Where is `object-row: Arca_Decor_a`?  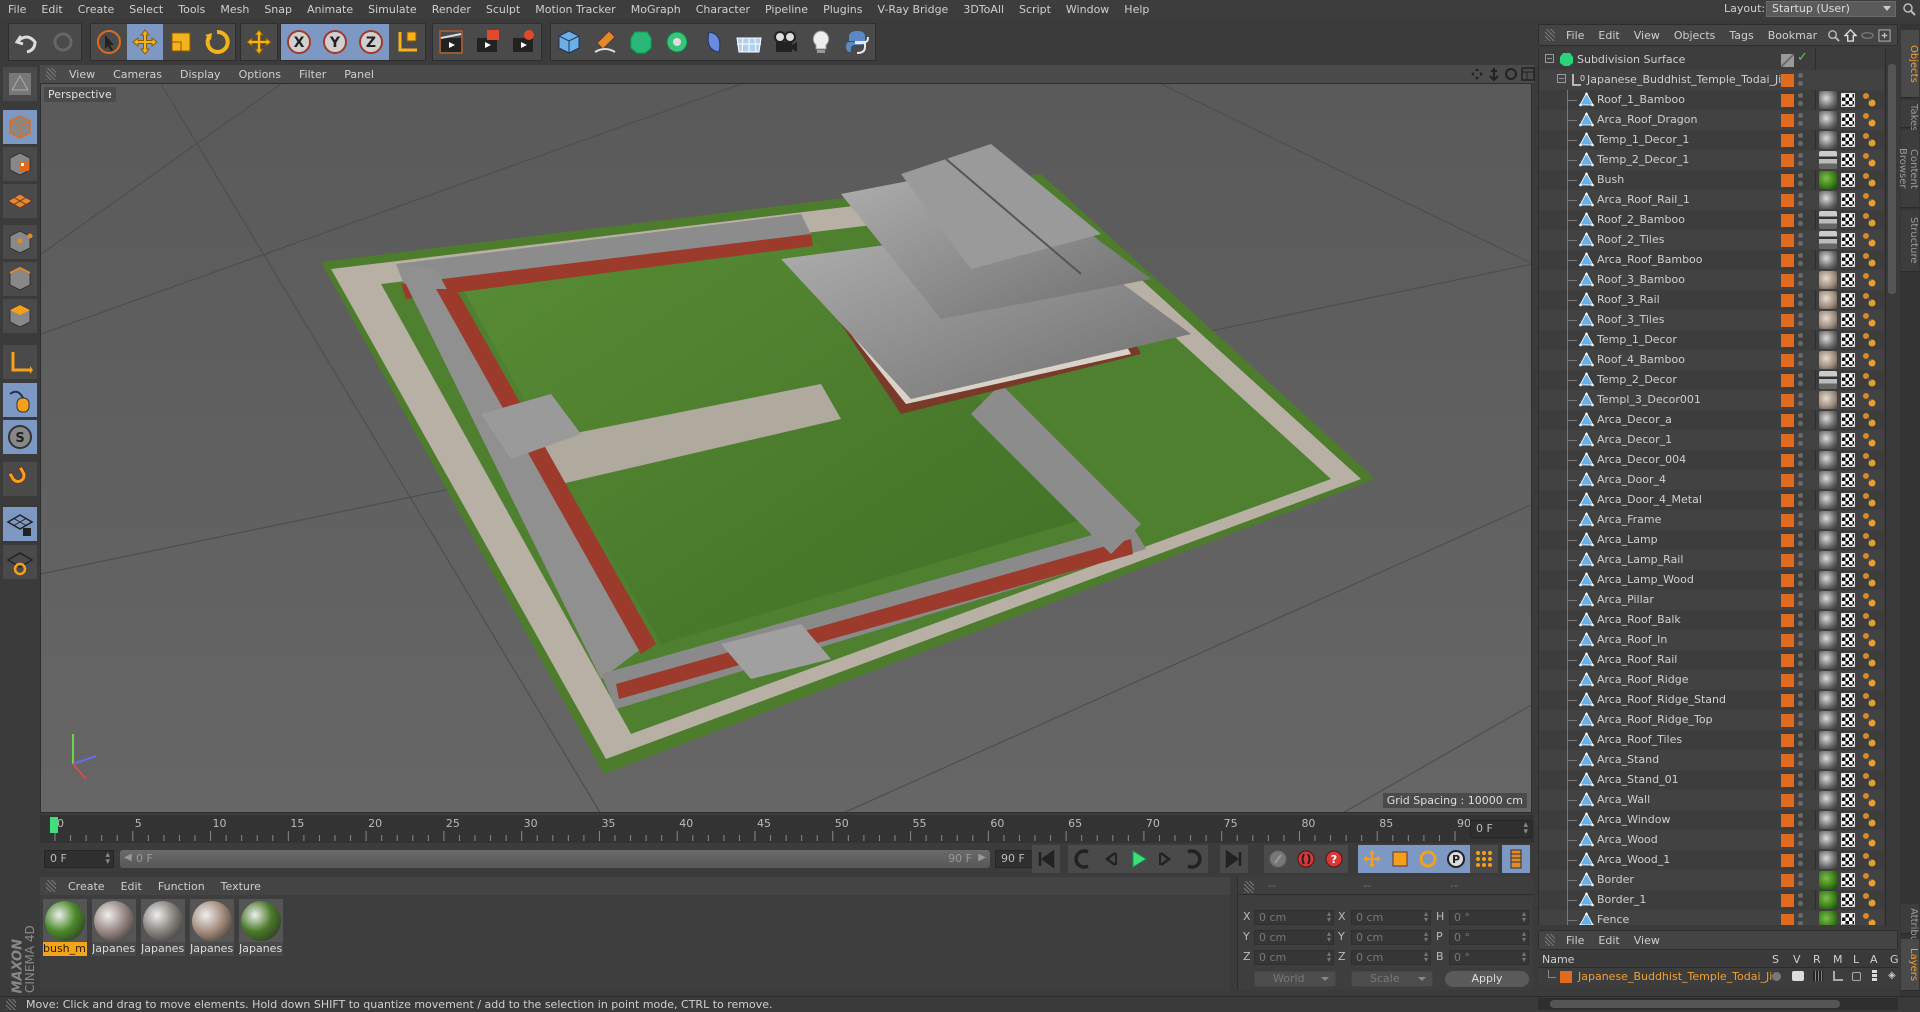 object-row: Arca_Decor_a is located at coordinates (1711, 420).